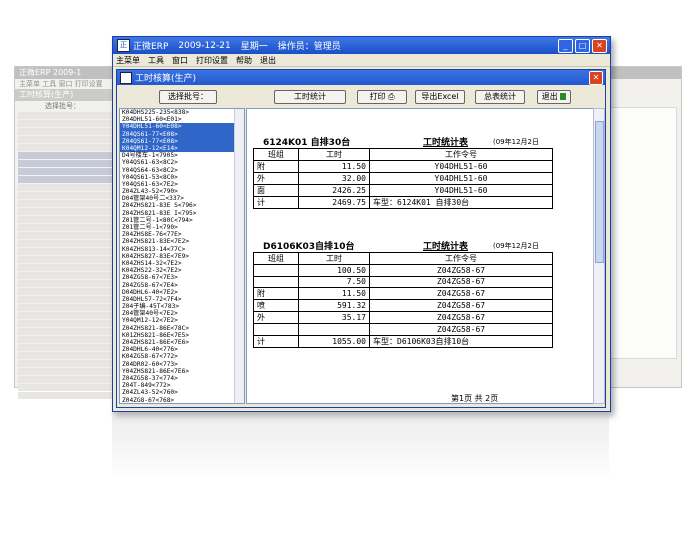 This screenshot has height=535, width=700. I want to click on summary-button: 总表统计, so click(500, 97).